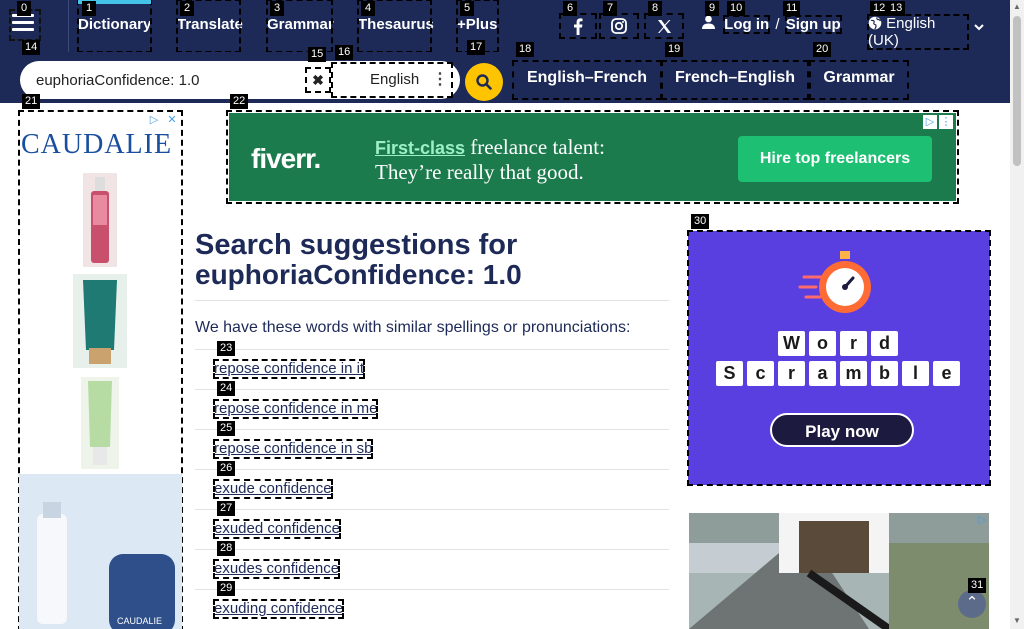  What do you see at coordinates (736, 8) in the screenshot?
I see `marker-10: 10` at bounding box center [736, 8].